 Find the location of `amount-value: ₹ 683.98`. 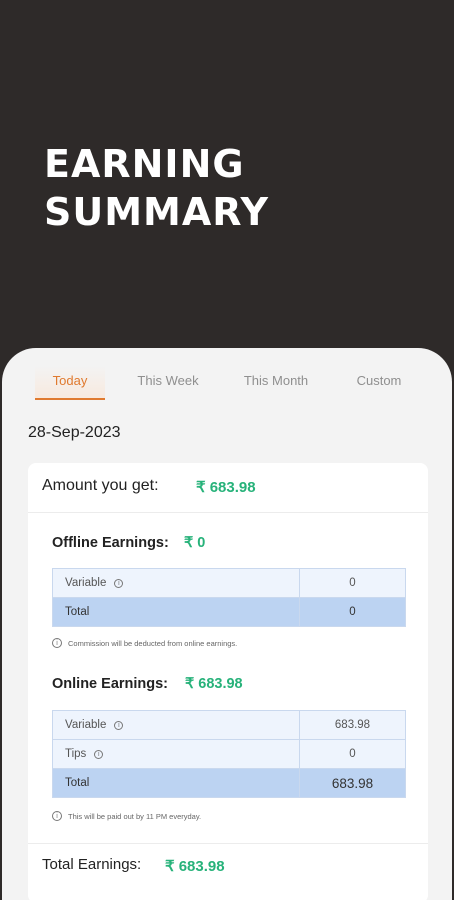

amount-value: ₹ 683.98 is located at coordinates (226, 487).